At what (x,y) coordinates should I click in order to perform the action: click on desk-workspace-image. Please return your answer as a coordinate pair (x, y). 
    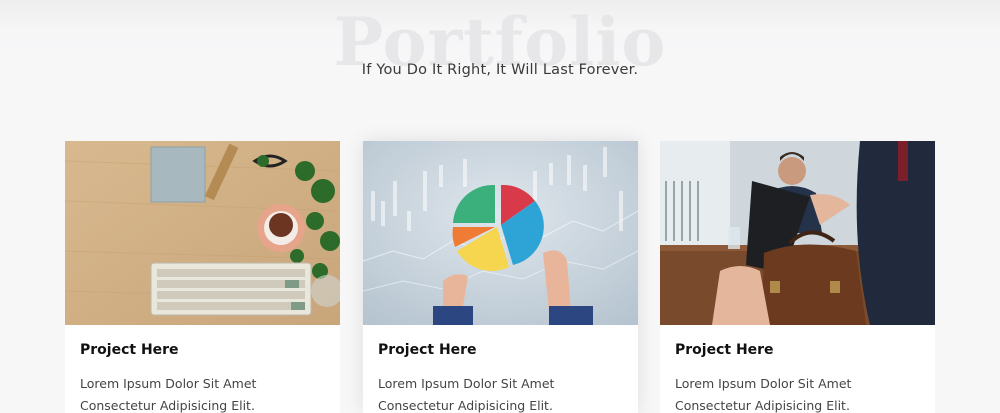
    Looking at the image, I should click on (202, 233).